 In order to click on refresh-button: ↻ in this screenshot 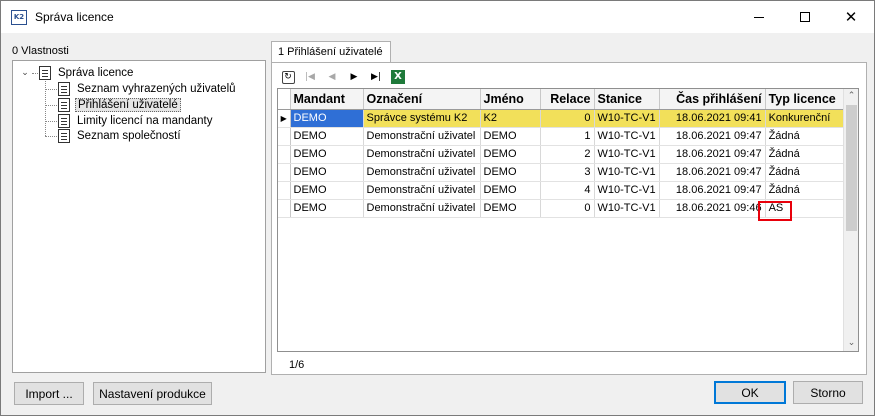, I will do `click(288, 77)`.